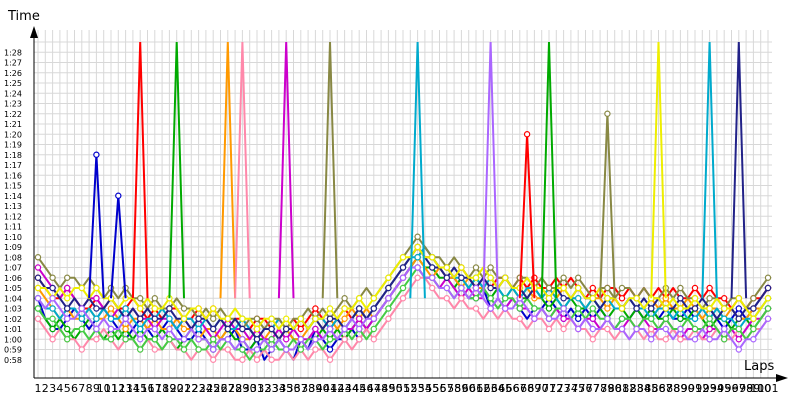  I want to click on y-tick-label: 1:13, so click(13, 206).